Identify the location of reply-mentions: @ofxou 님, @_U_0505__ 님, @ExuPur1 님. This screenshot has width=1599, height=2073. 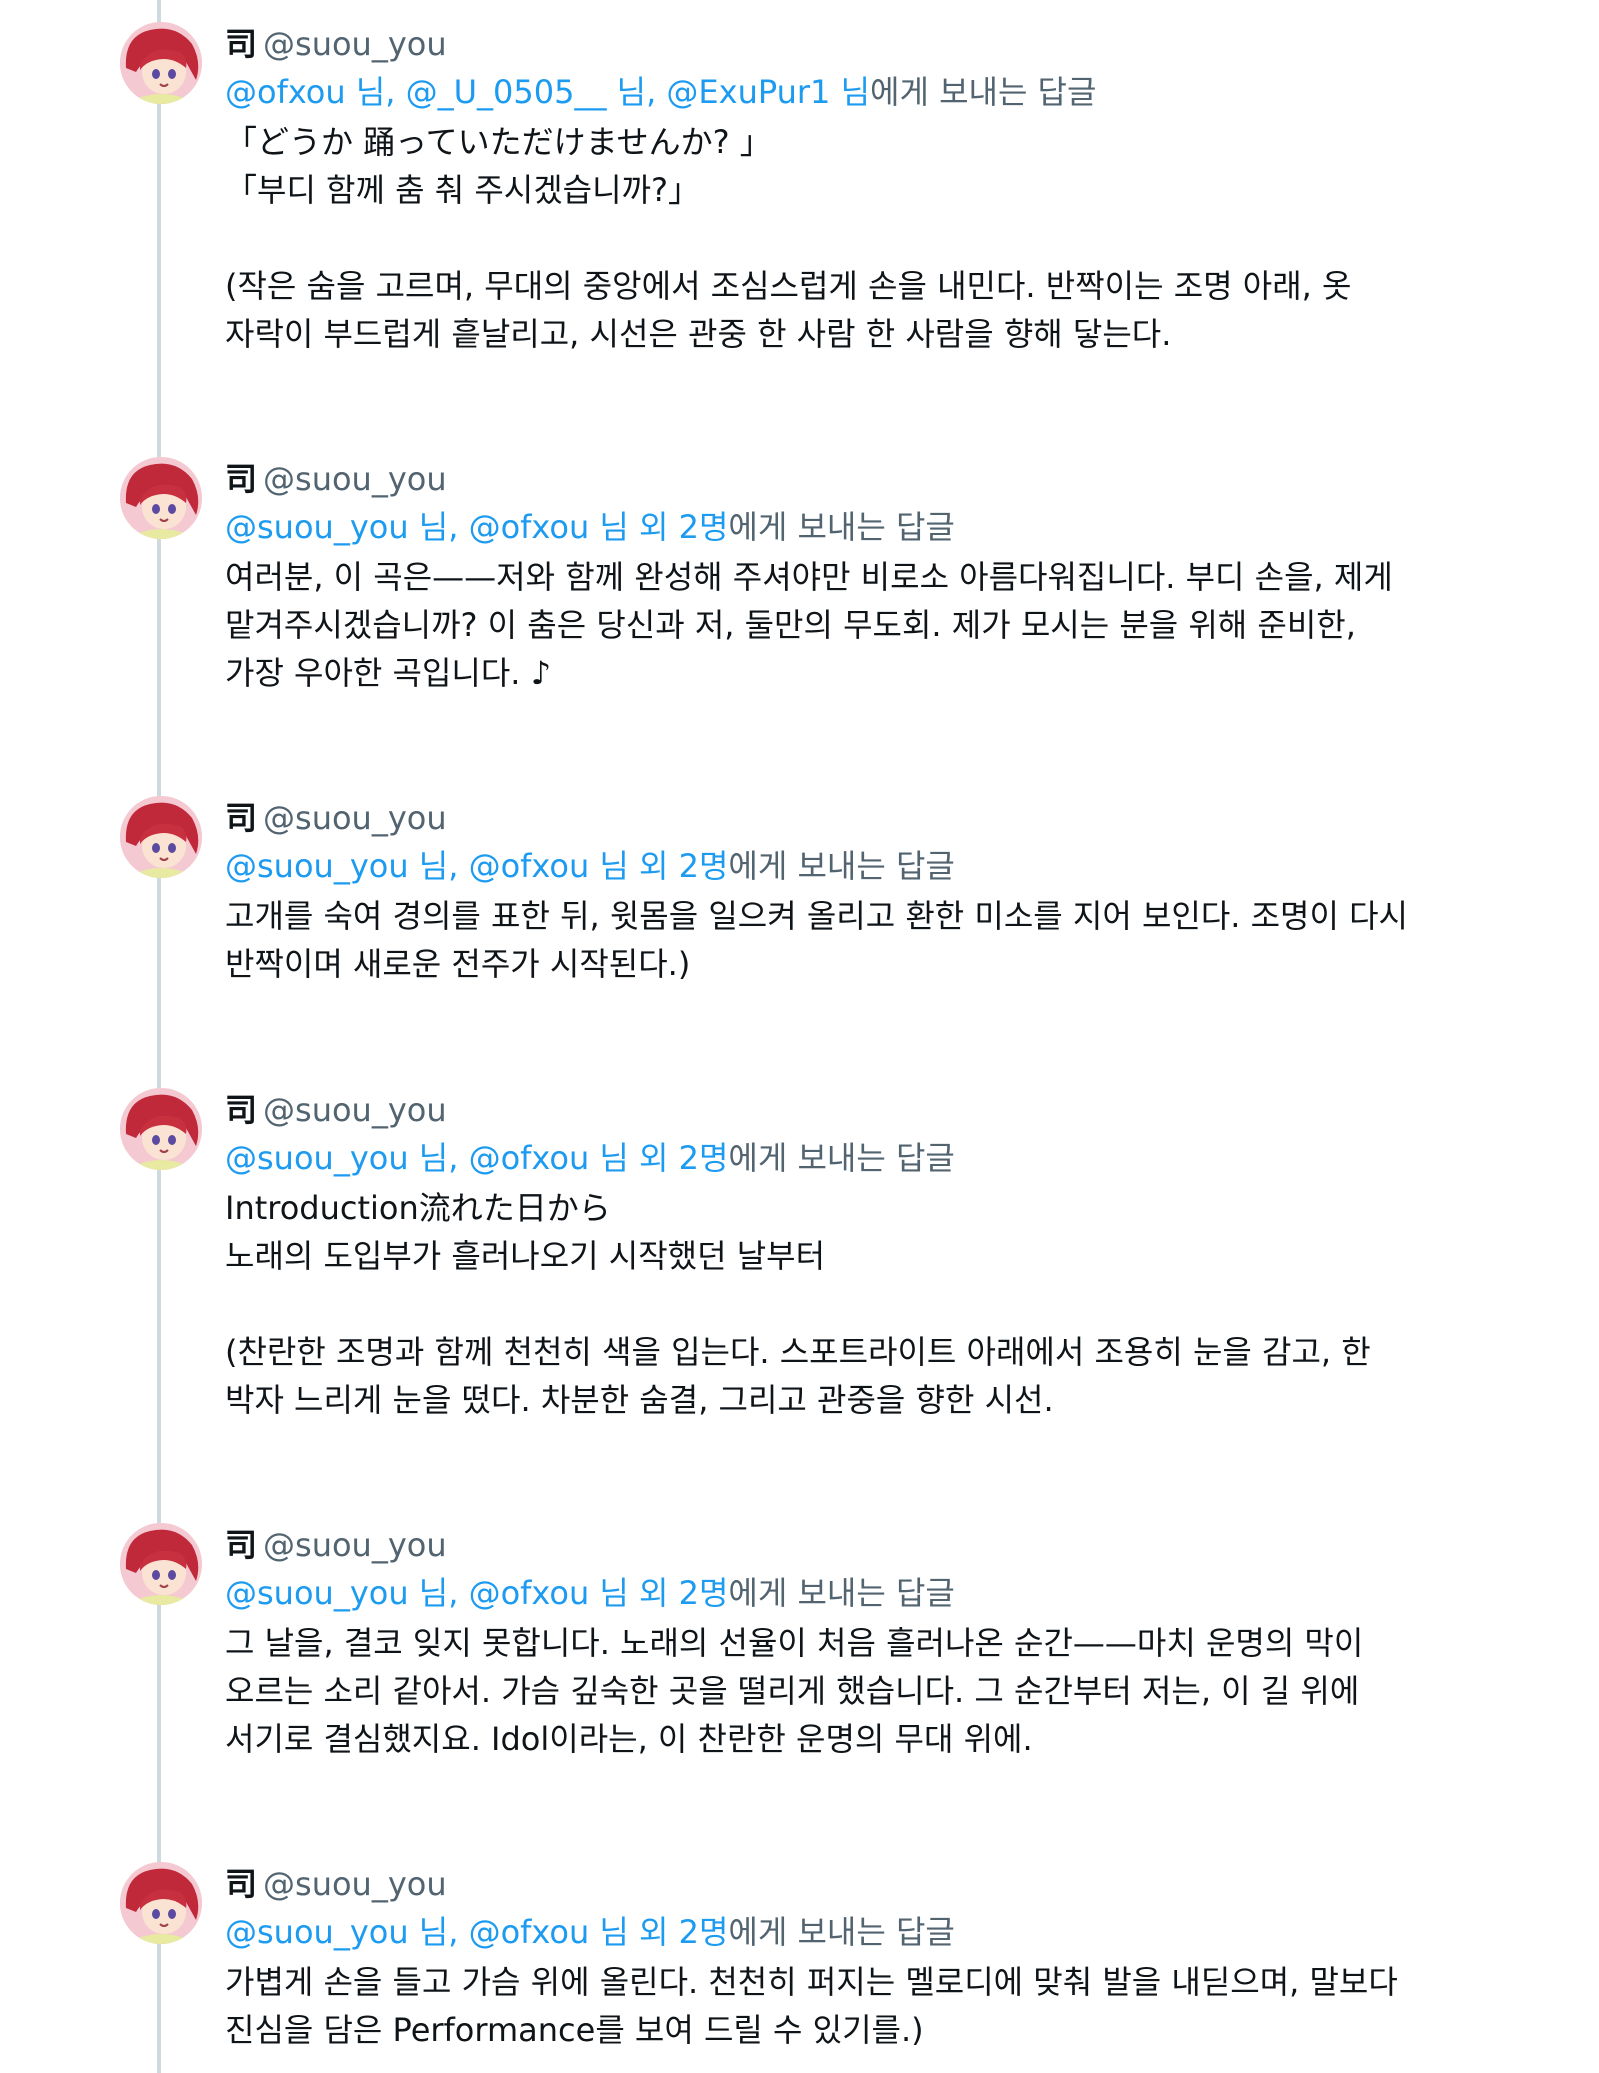
(547, 92).